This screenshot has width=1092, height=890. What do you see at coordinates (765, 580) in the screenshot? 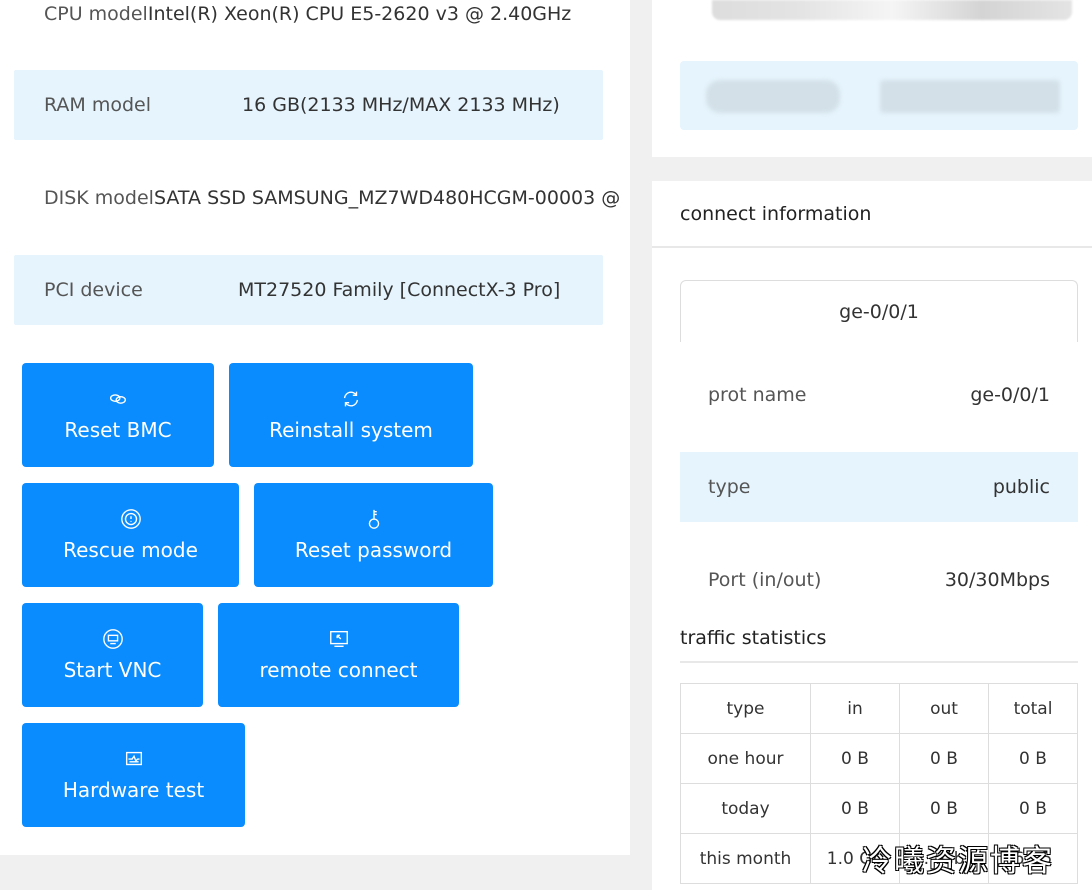
I see `info-label: Port (in/out)` at bounding box center [765, 580].